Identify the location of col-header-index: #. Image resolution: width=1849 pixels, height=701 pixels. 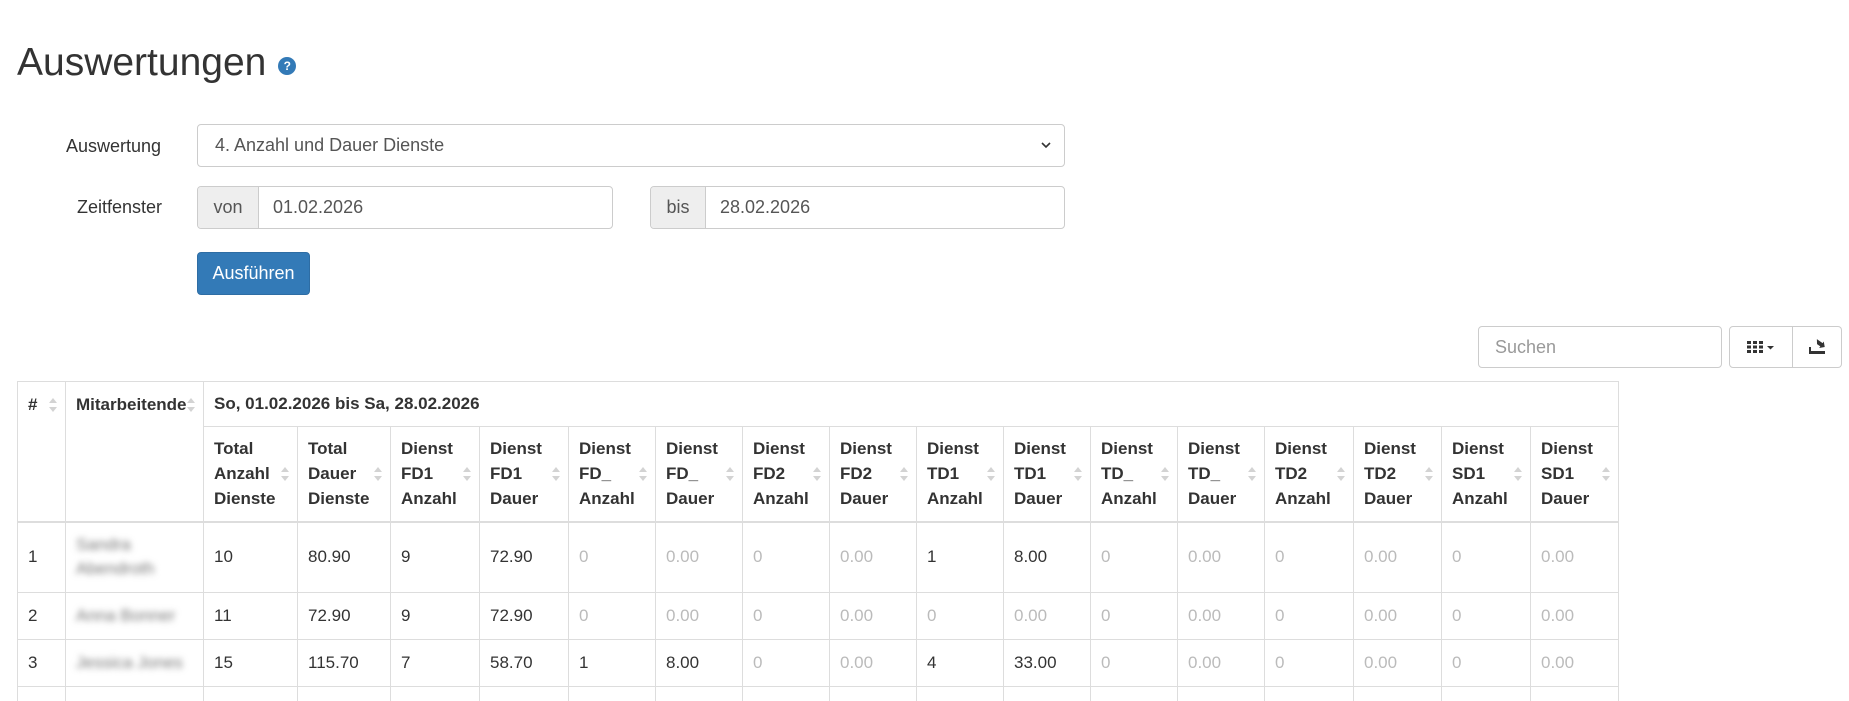
(42, 452).